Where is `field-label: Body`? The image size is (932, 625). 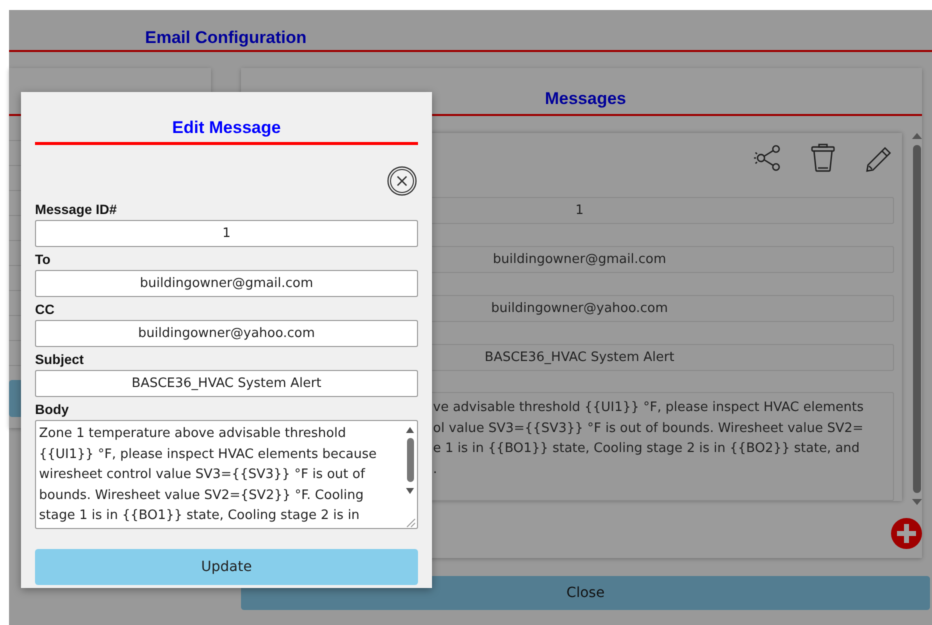
field-label: Body is located at coordinates (52, 410).